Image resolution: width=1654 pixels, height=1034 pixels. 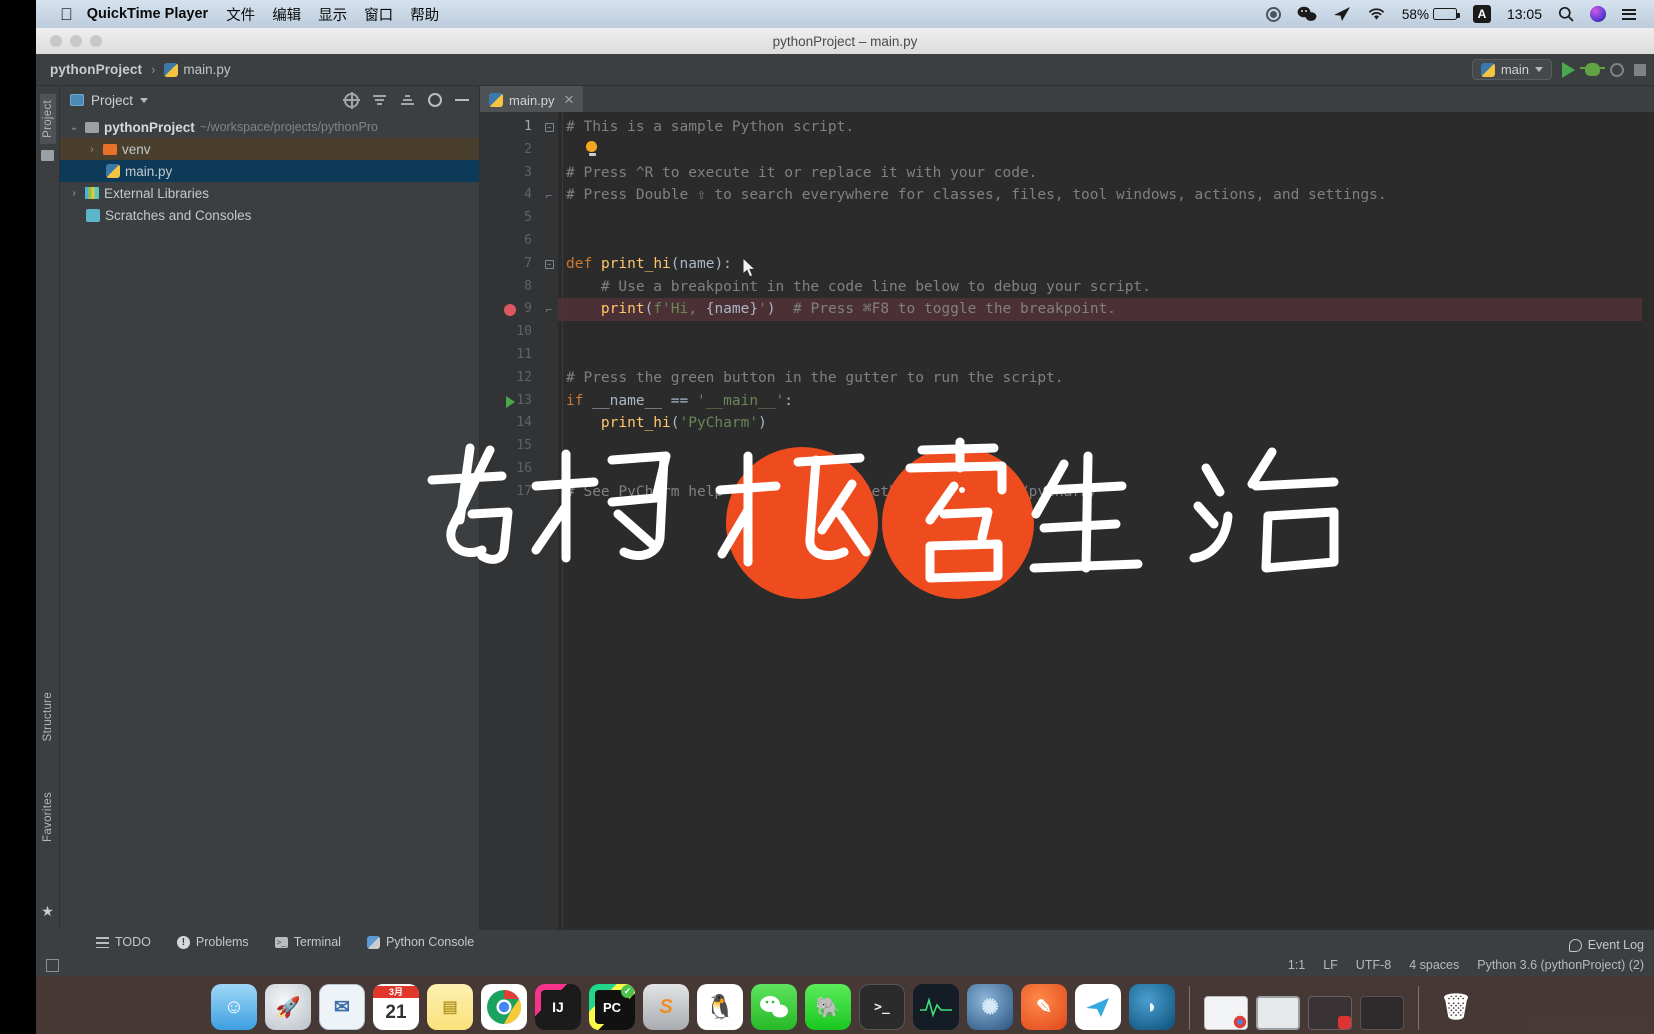 I want to click on breadcrumb-file: main.py, so click(x=197, y=69).